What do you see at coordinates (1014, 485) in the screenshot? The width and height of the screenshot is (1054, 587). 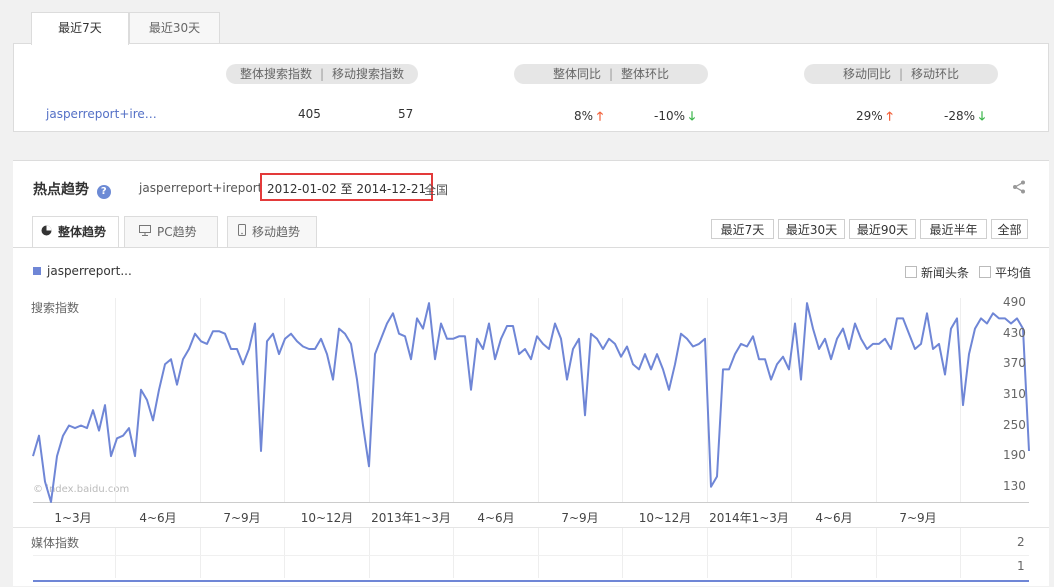 I see `y-tick-label: 130` at bounding box center [1014, 485].